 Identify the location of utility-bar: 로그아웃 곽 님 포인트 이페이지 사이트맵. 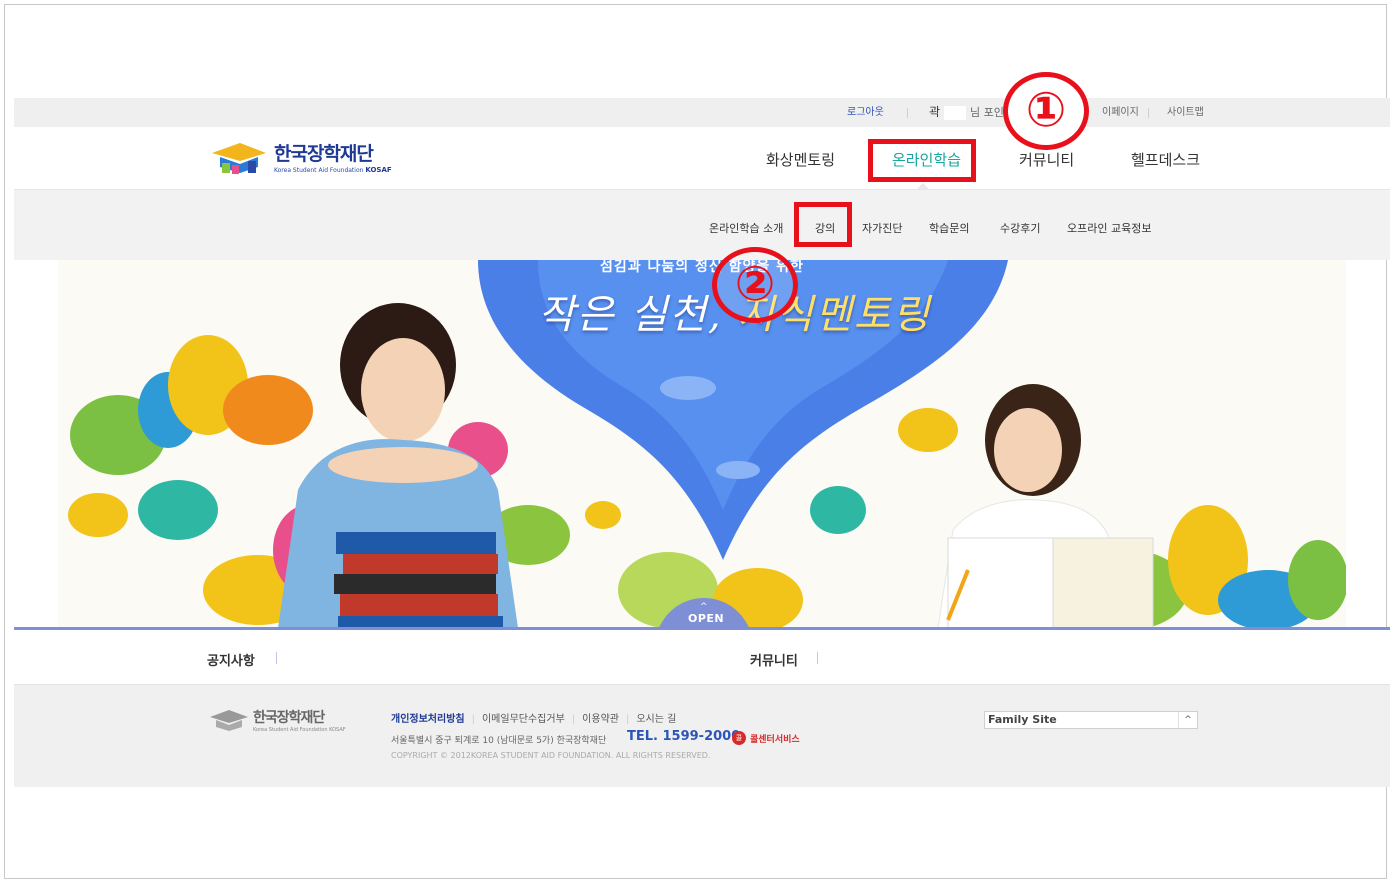
(702, 113).